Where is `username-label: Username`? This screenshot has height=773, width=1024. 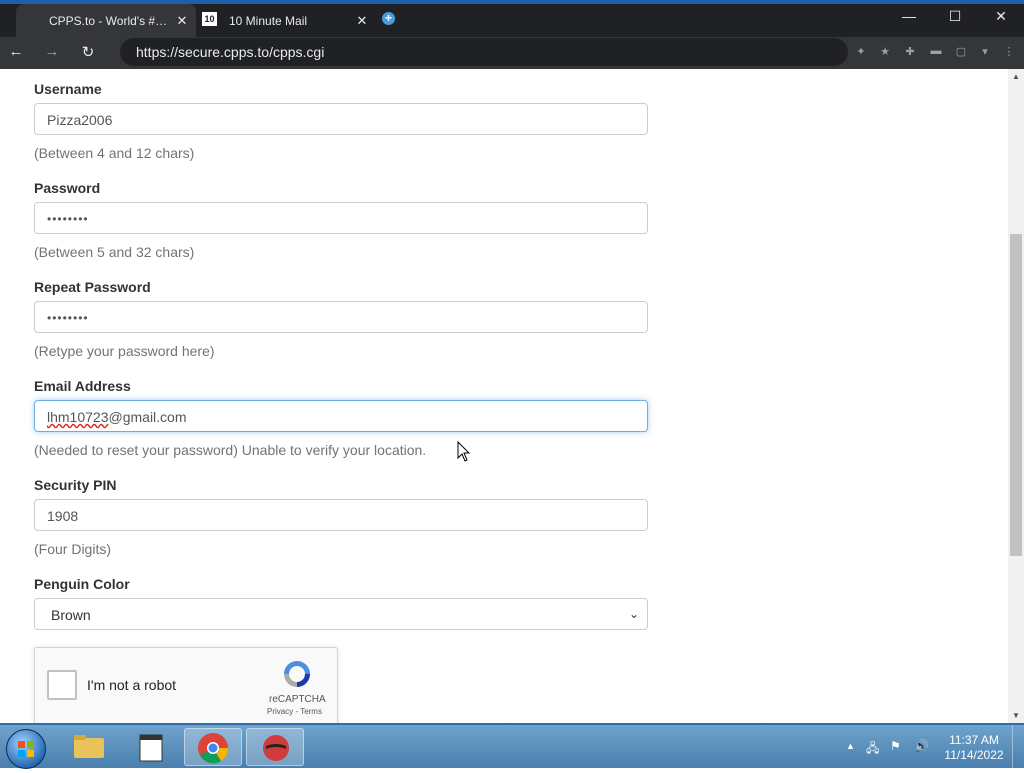
username-label: Username is located at coordinates (68, 89).